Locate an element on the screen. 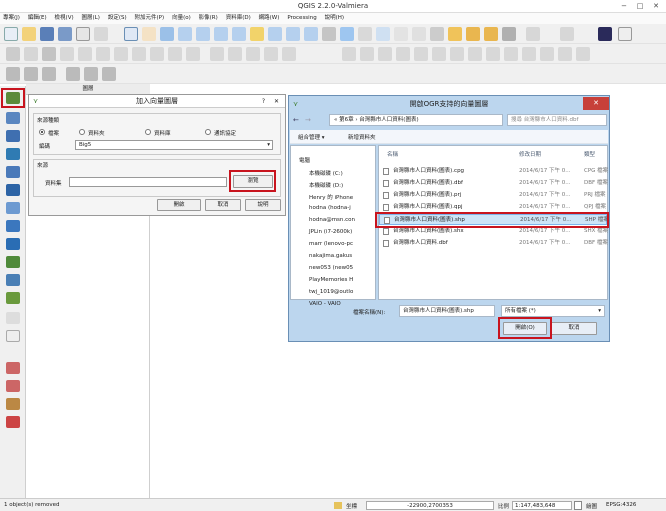 This screenshot has height=511, width=666. reshape-icon is located at coordinates (475, 54).